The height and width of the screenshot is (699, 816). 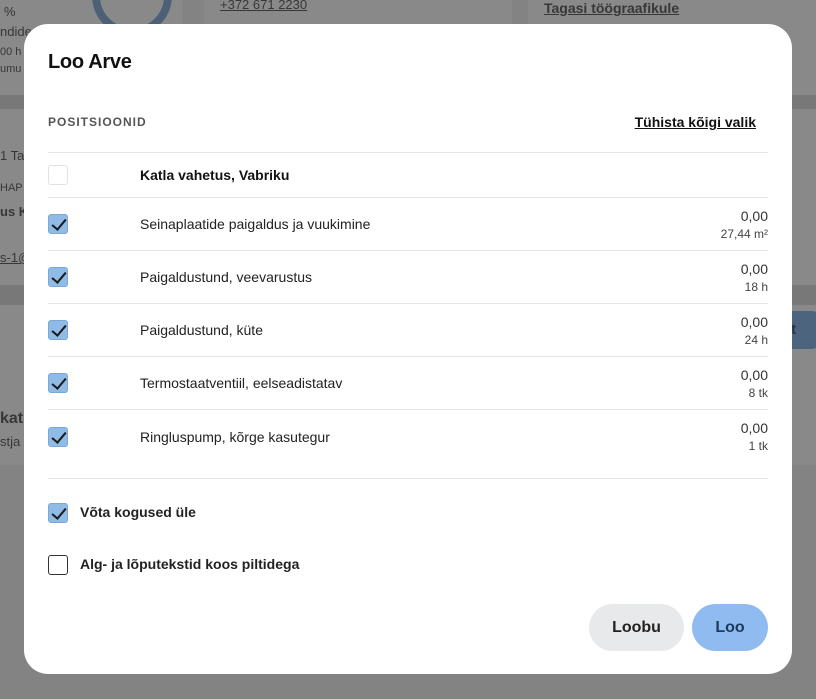 I want to click on clear-selection-link: Tühista kõigi valik, so click(x=695, y=122).